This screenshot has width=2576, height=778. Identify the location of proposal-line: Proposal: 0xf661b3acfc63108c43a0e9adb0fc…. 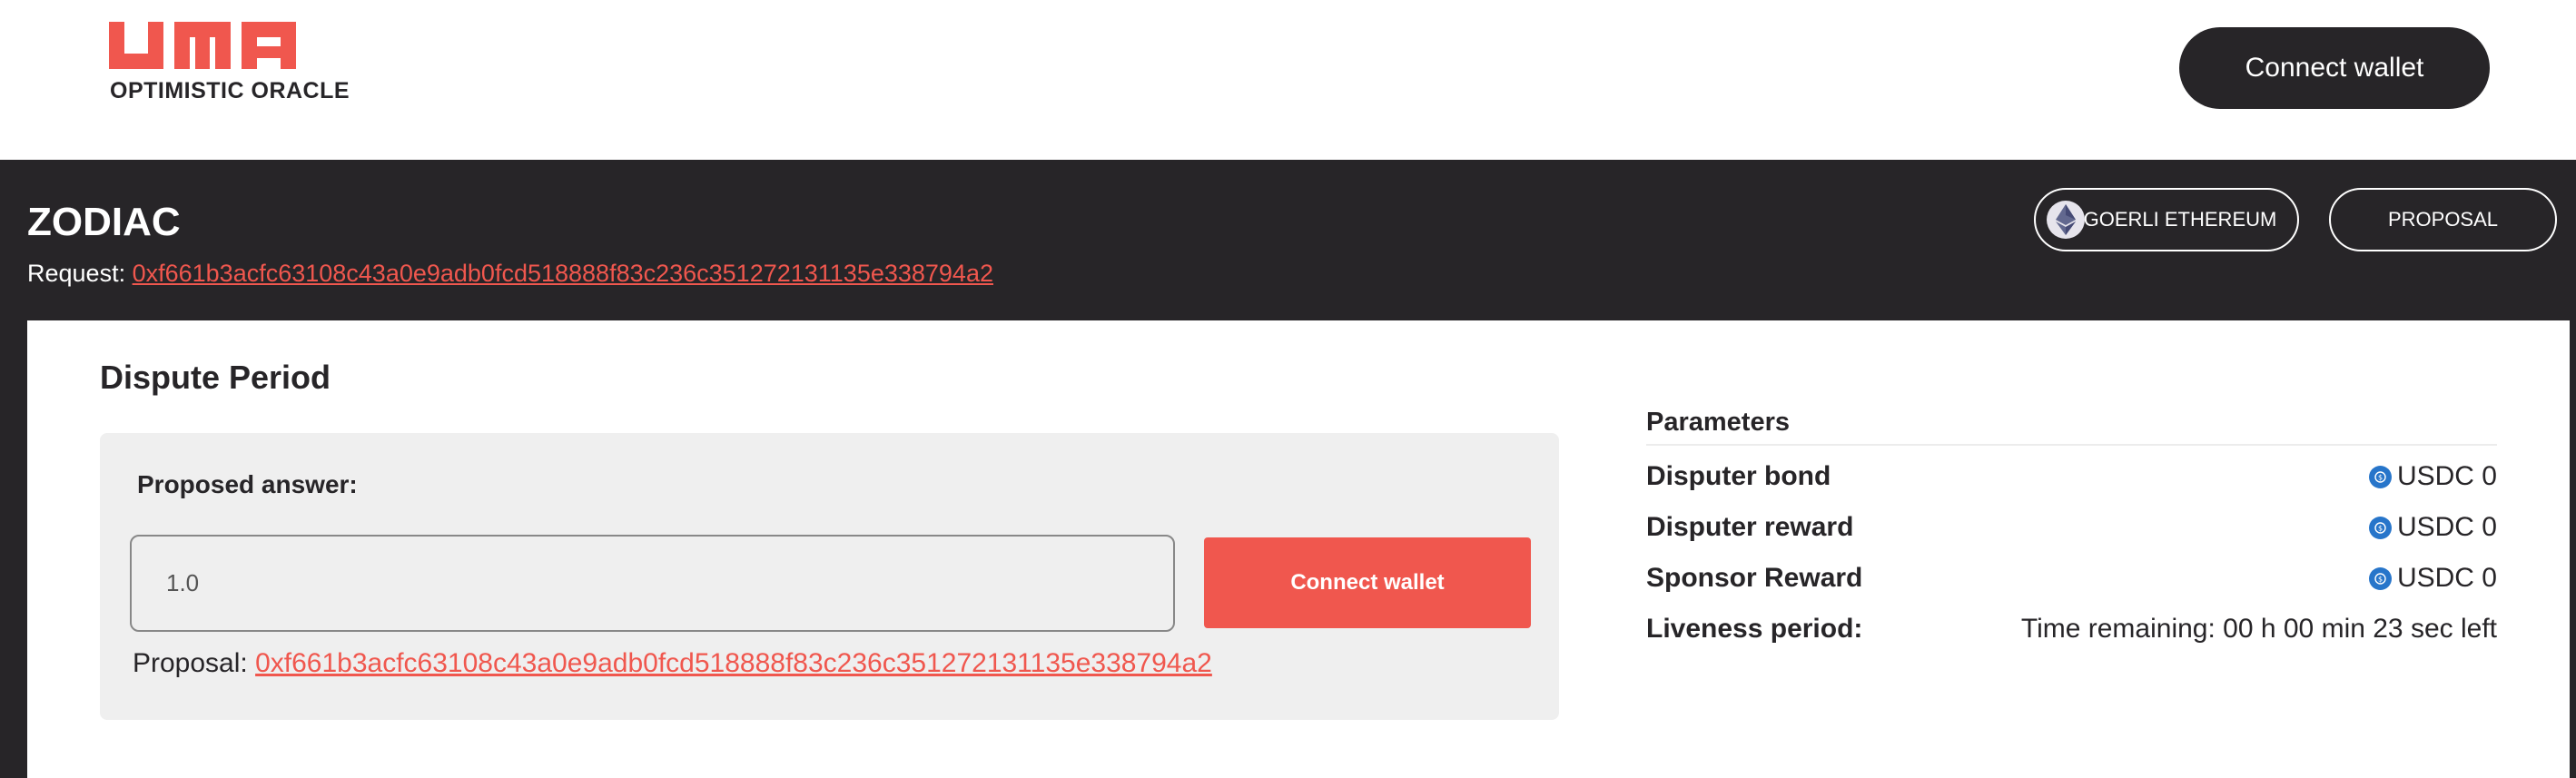
(672, 663).